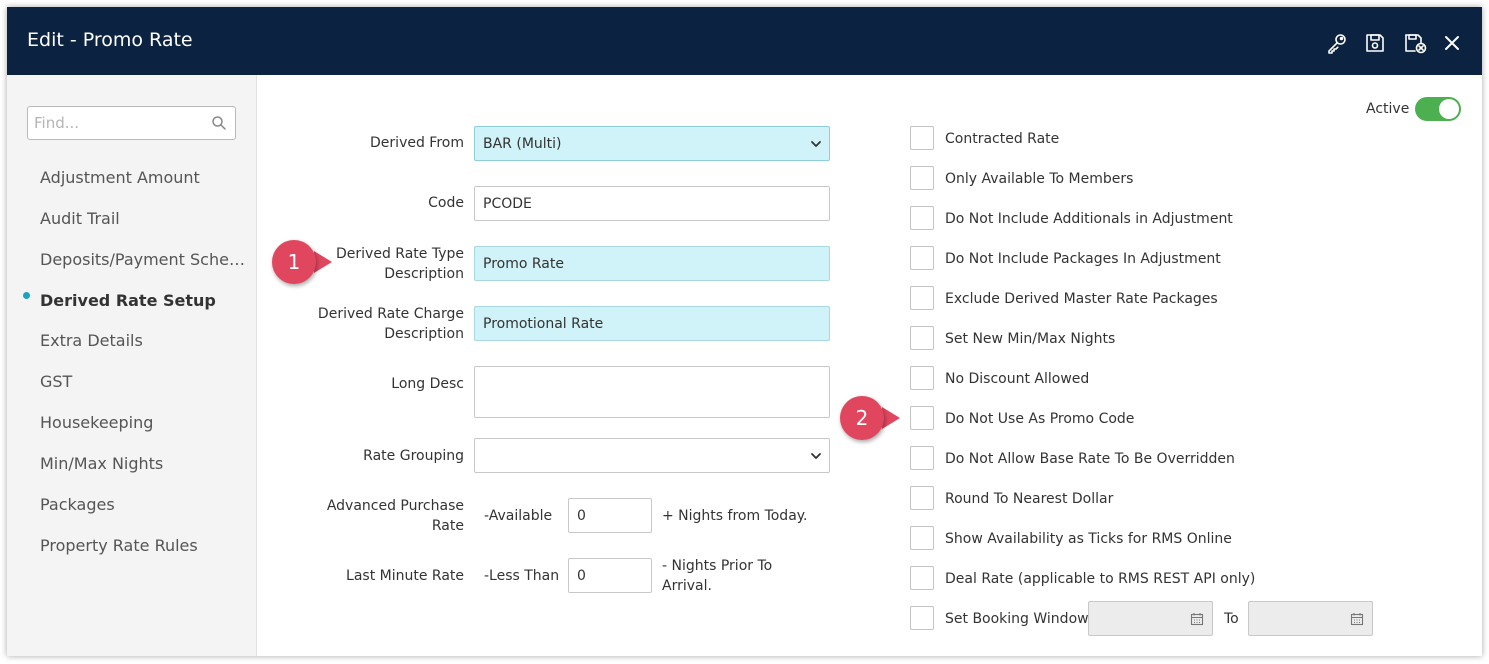  What do you see at coordinates (1310, 618) in the screenshot?
I see `booking-window-to-date` at bounding box center [1310, 618].